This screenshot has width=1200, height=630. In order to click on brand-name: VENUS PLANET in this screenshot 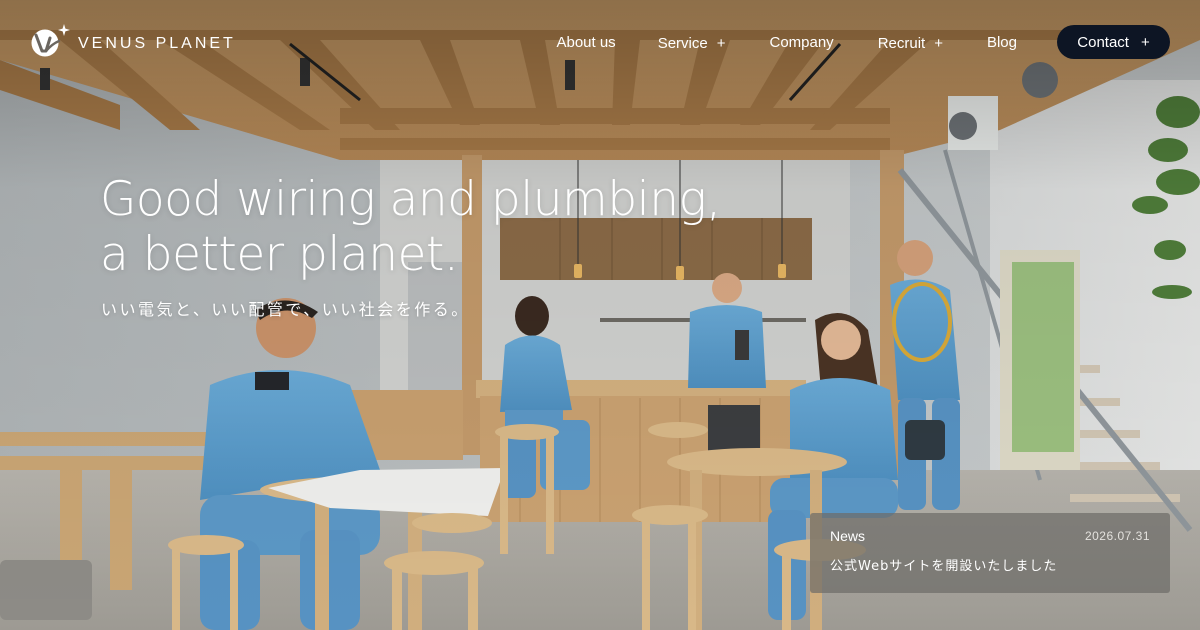, I will do `click(157, 43)`.